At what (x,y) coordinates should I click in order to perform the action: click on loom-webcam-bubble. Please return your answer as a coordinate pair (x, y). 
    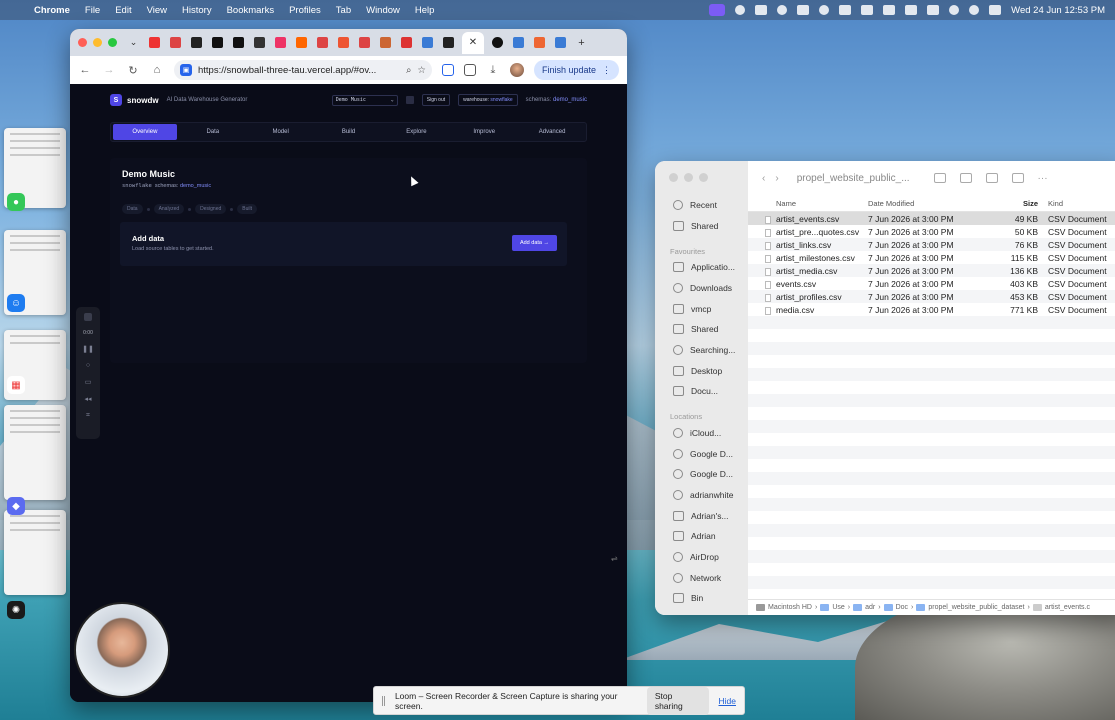
    Looking at the image, I should click on (122, 650).